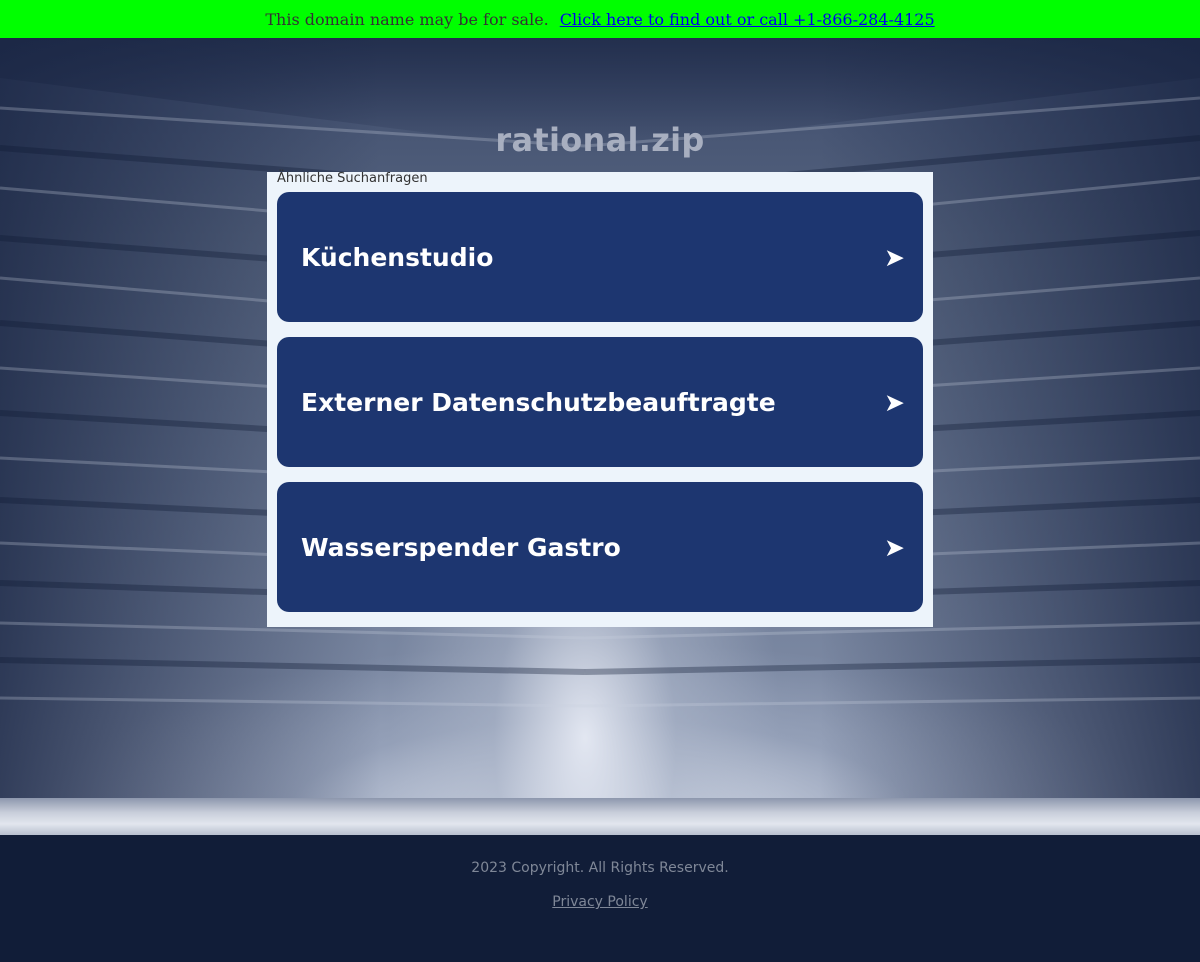 The width and height of the screenshot is (1200, 962). I want to click on search-result-link: Externer Datenschutzbeauftragte ➤, so click(600, 402).